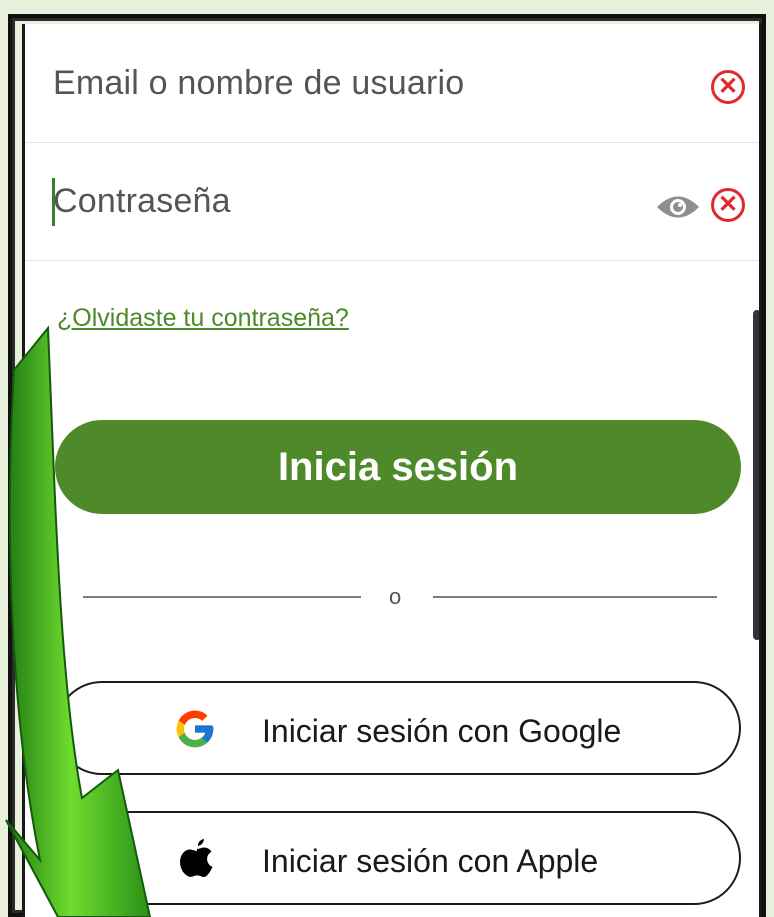 The height and width of the screenshot is (917, 774). What do you see at coordinates (756, 475) in the screenshot?
I see `scrollbar` at bounding box center [756, 475].